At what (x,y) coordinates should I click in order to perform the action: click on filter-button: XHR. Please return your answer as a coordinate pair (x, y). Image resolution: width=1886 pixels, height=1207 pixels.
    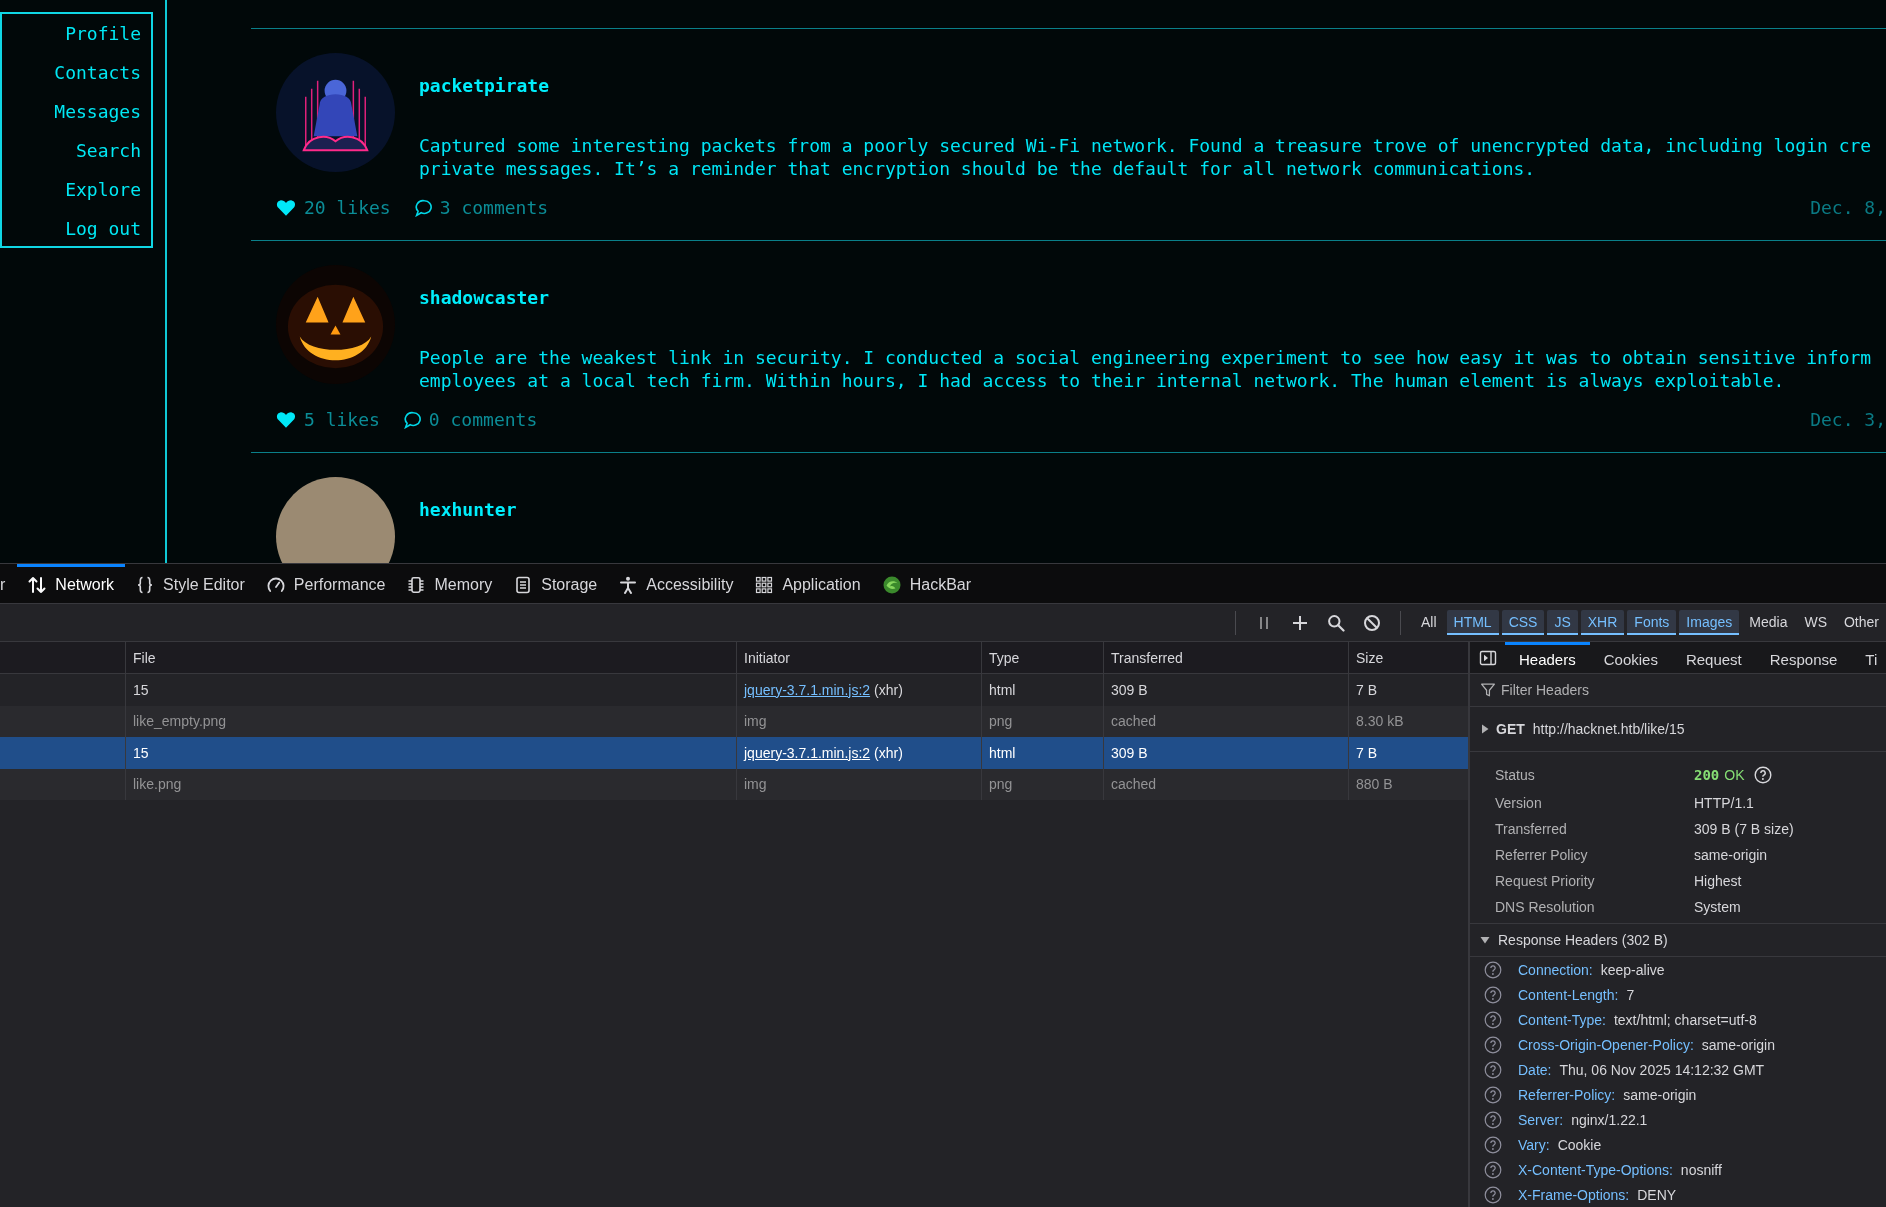
    Looking at the image, I should click on (1602, 622).